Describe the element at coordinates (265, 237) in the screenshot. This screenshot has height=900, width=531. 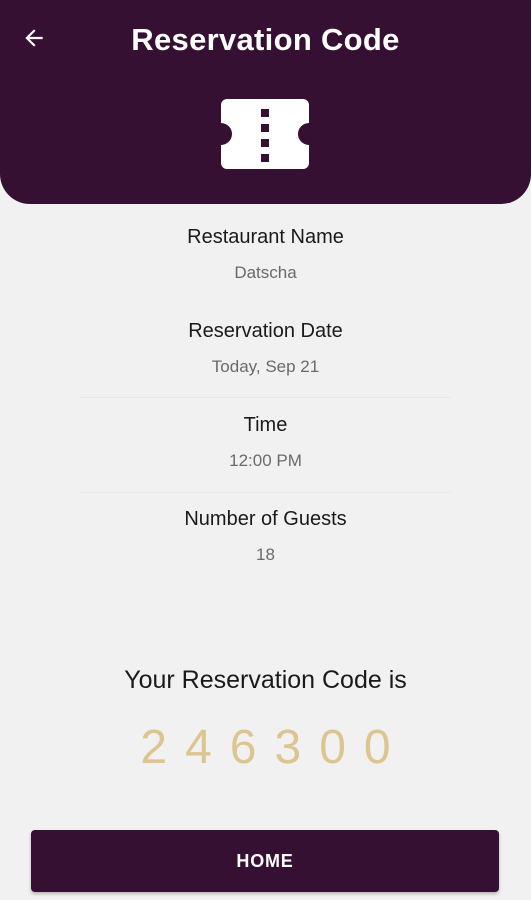
I see `restaurant-label: Restaurant Name` at that location.